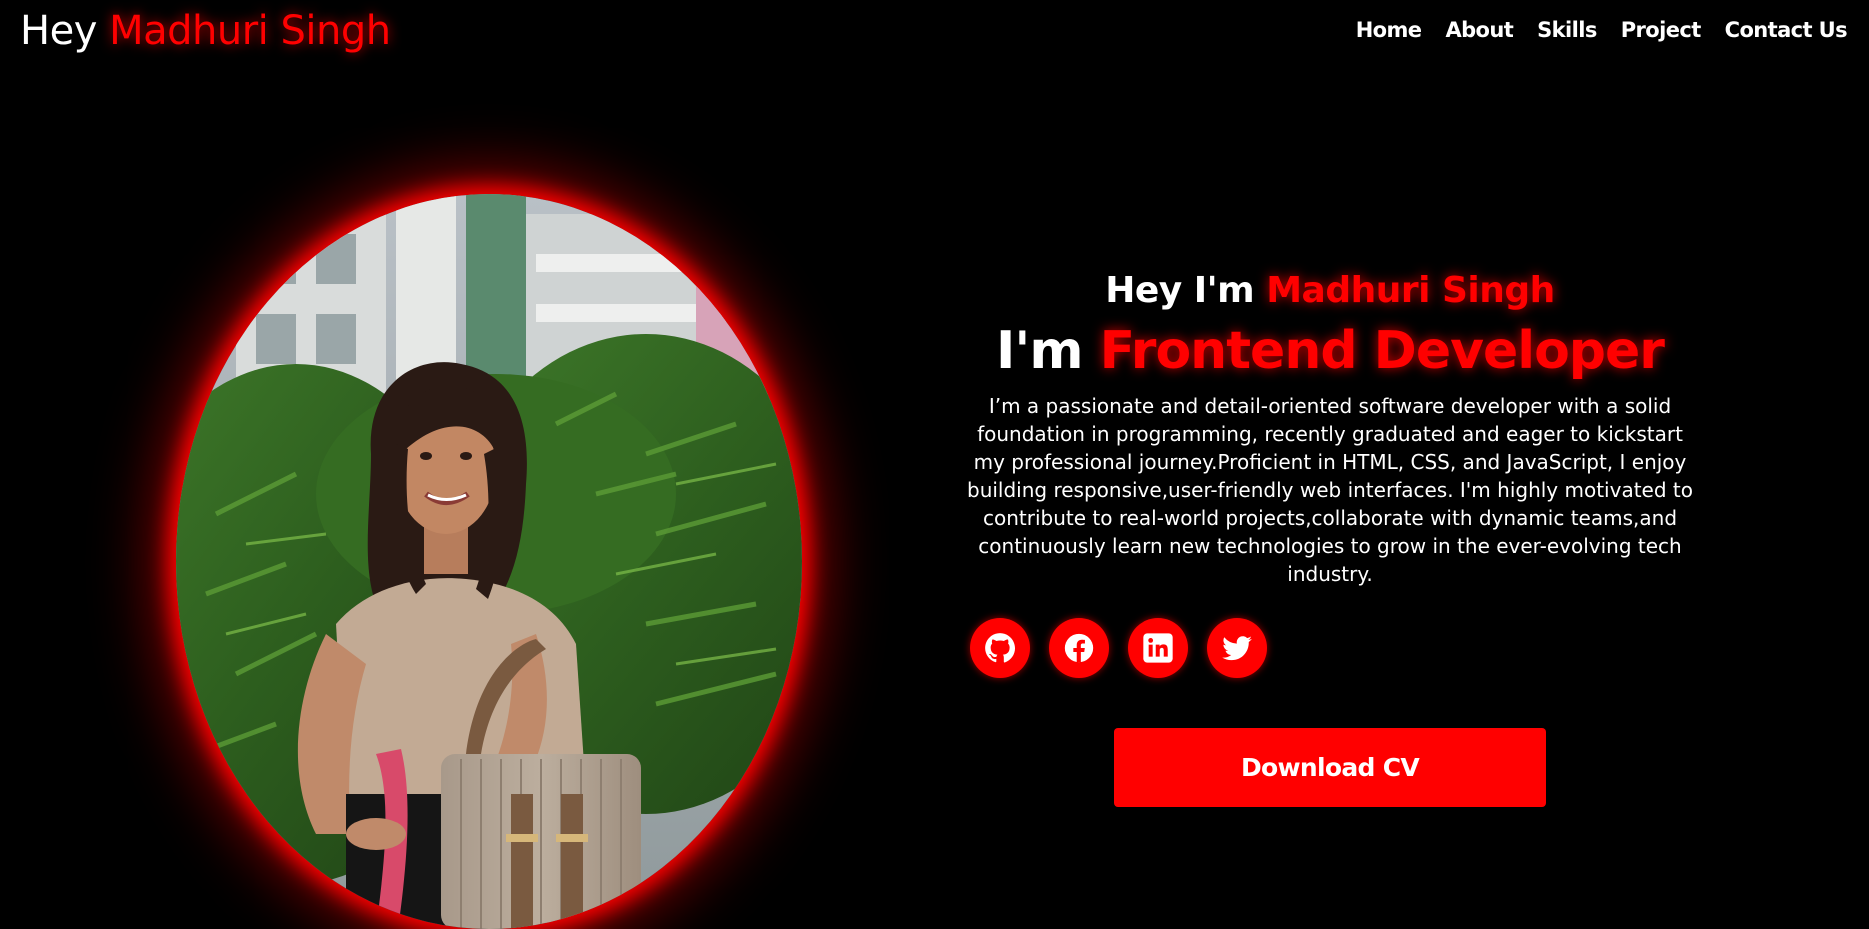 Image resolution: width=1869 pixels, height=929 pixels. What do you see at coordinates (1567, 30) in the screenshot?
I see `nav-skills: Skills` at bounding box center [1567, 30].